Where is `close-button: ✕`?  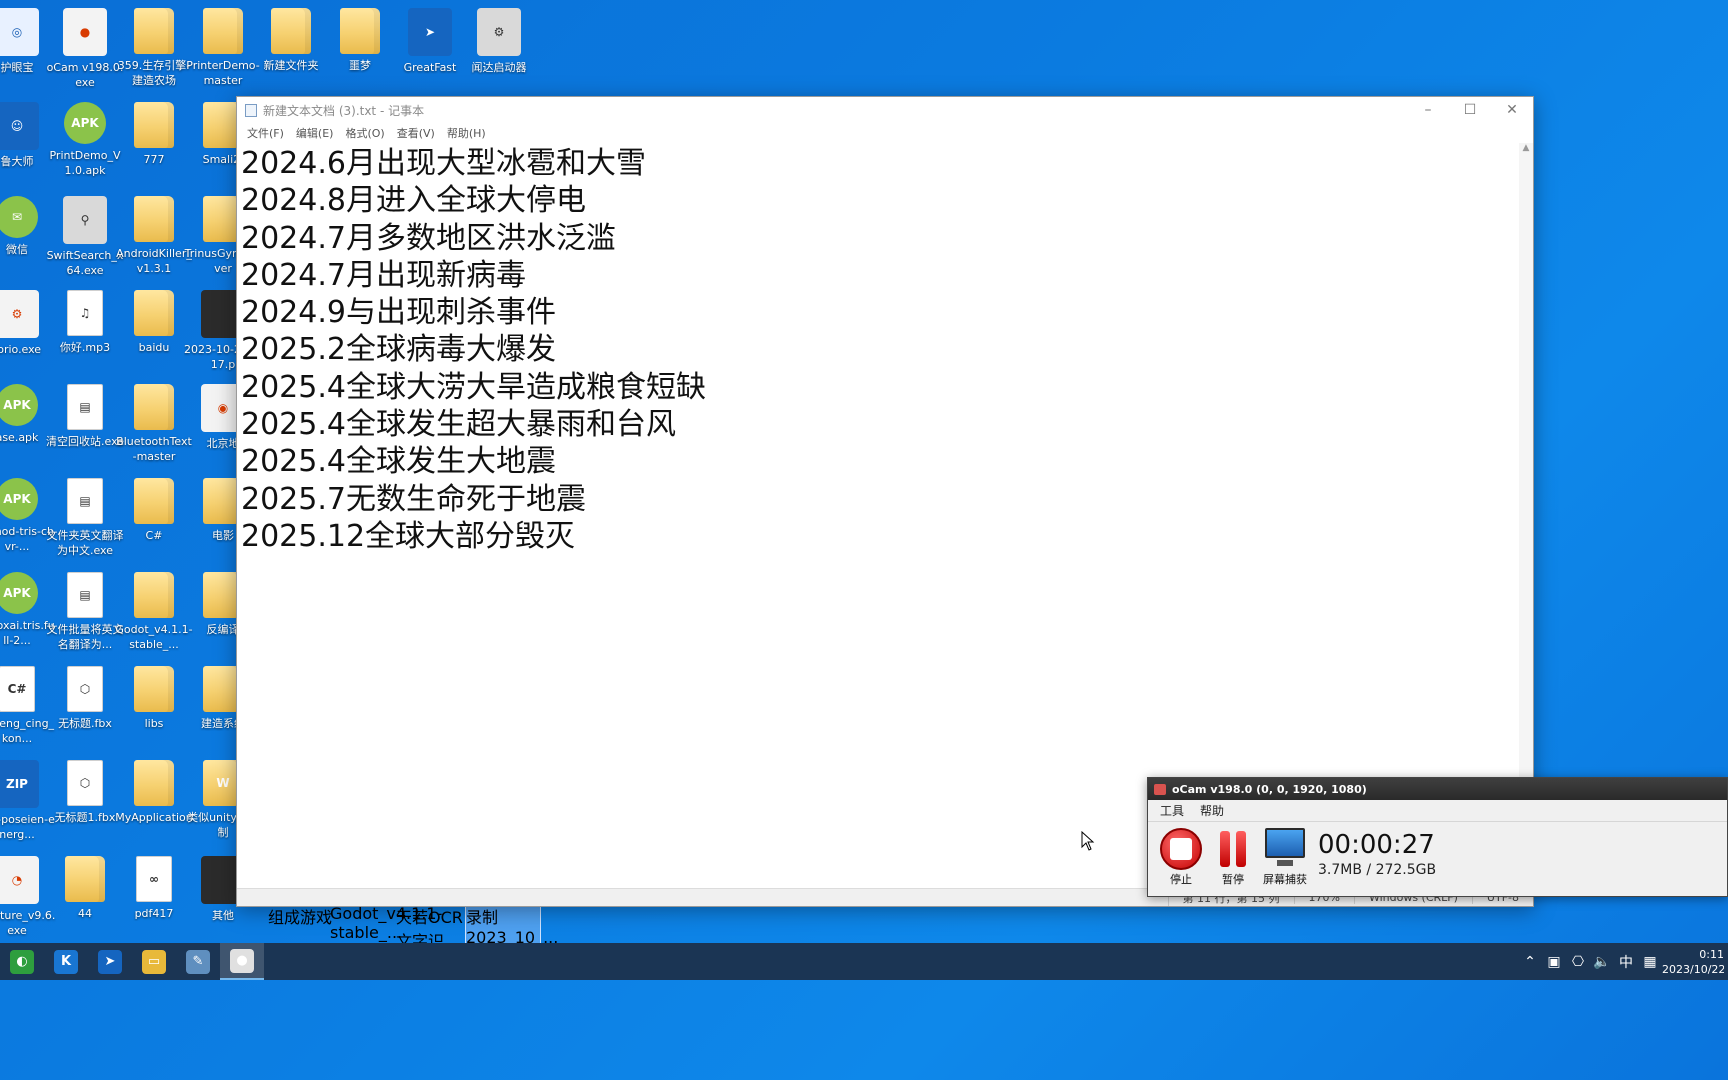 close-button: ✕ is located at coordinates (1512, 110).